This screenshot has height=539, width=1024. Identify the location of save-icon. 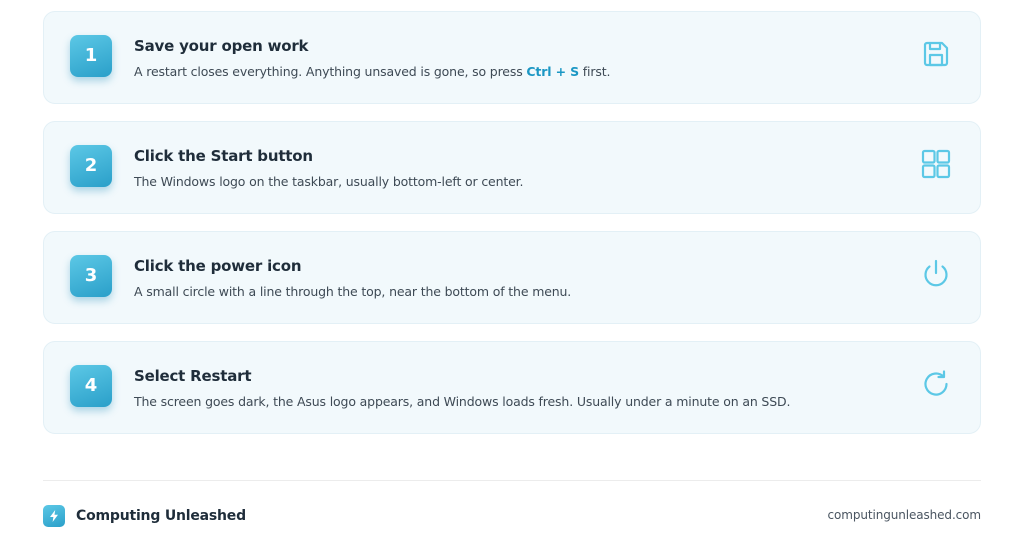
(936, 54).